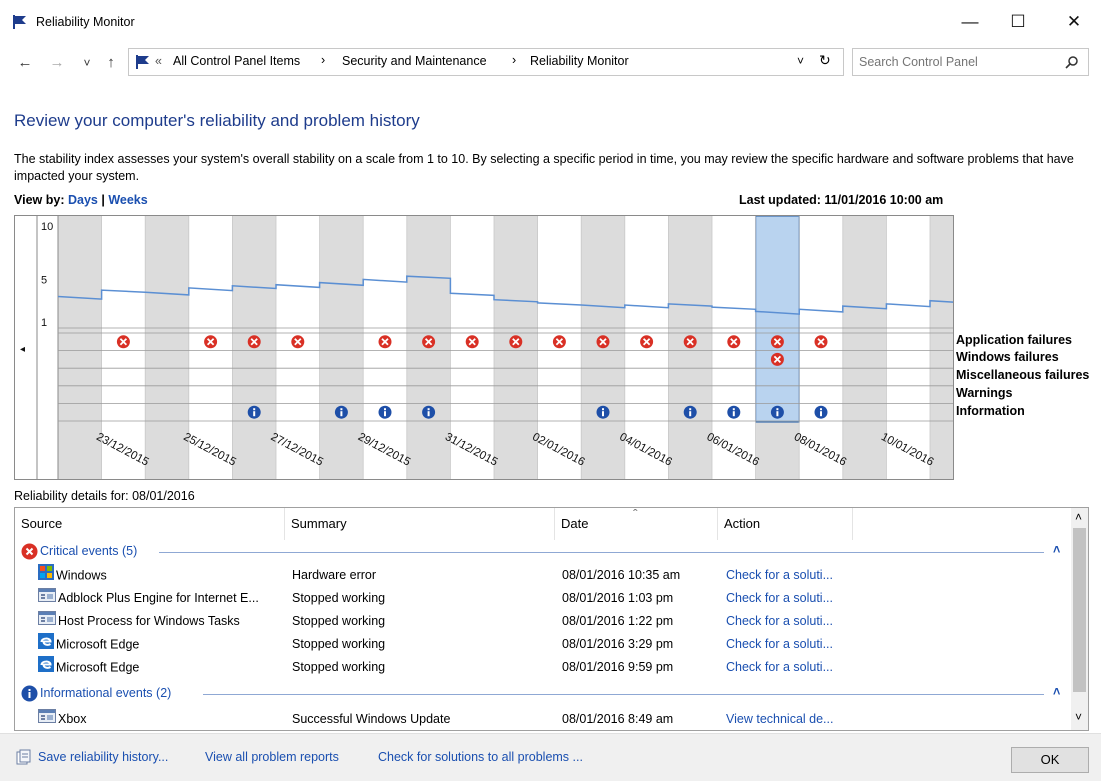 The image size is (1101, 781). Describe the element at coordinates (127, 200) in the screenshot. I see `view-by-weeks-link: Weeks` at that location.